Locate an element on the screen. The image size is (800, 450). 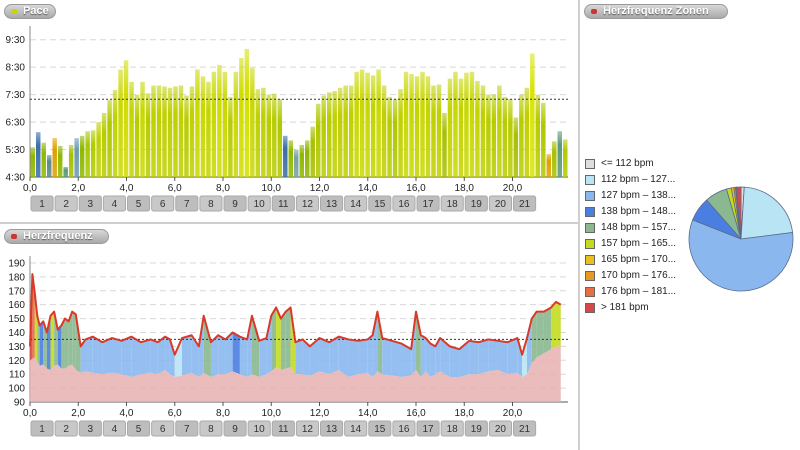
x-tick-label: 6,0 is located at coordinates (175, 188).